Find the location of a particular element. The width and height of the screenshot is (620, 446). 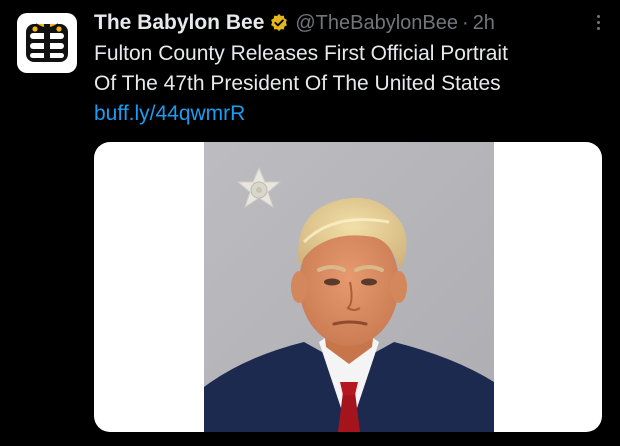

more-options-icon is located at coordinates (598, 22).